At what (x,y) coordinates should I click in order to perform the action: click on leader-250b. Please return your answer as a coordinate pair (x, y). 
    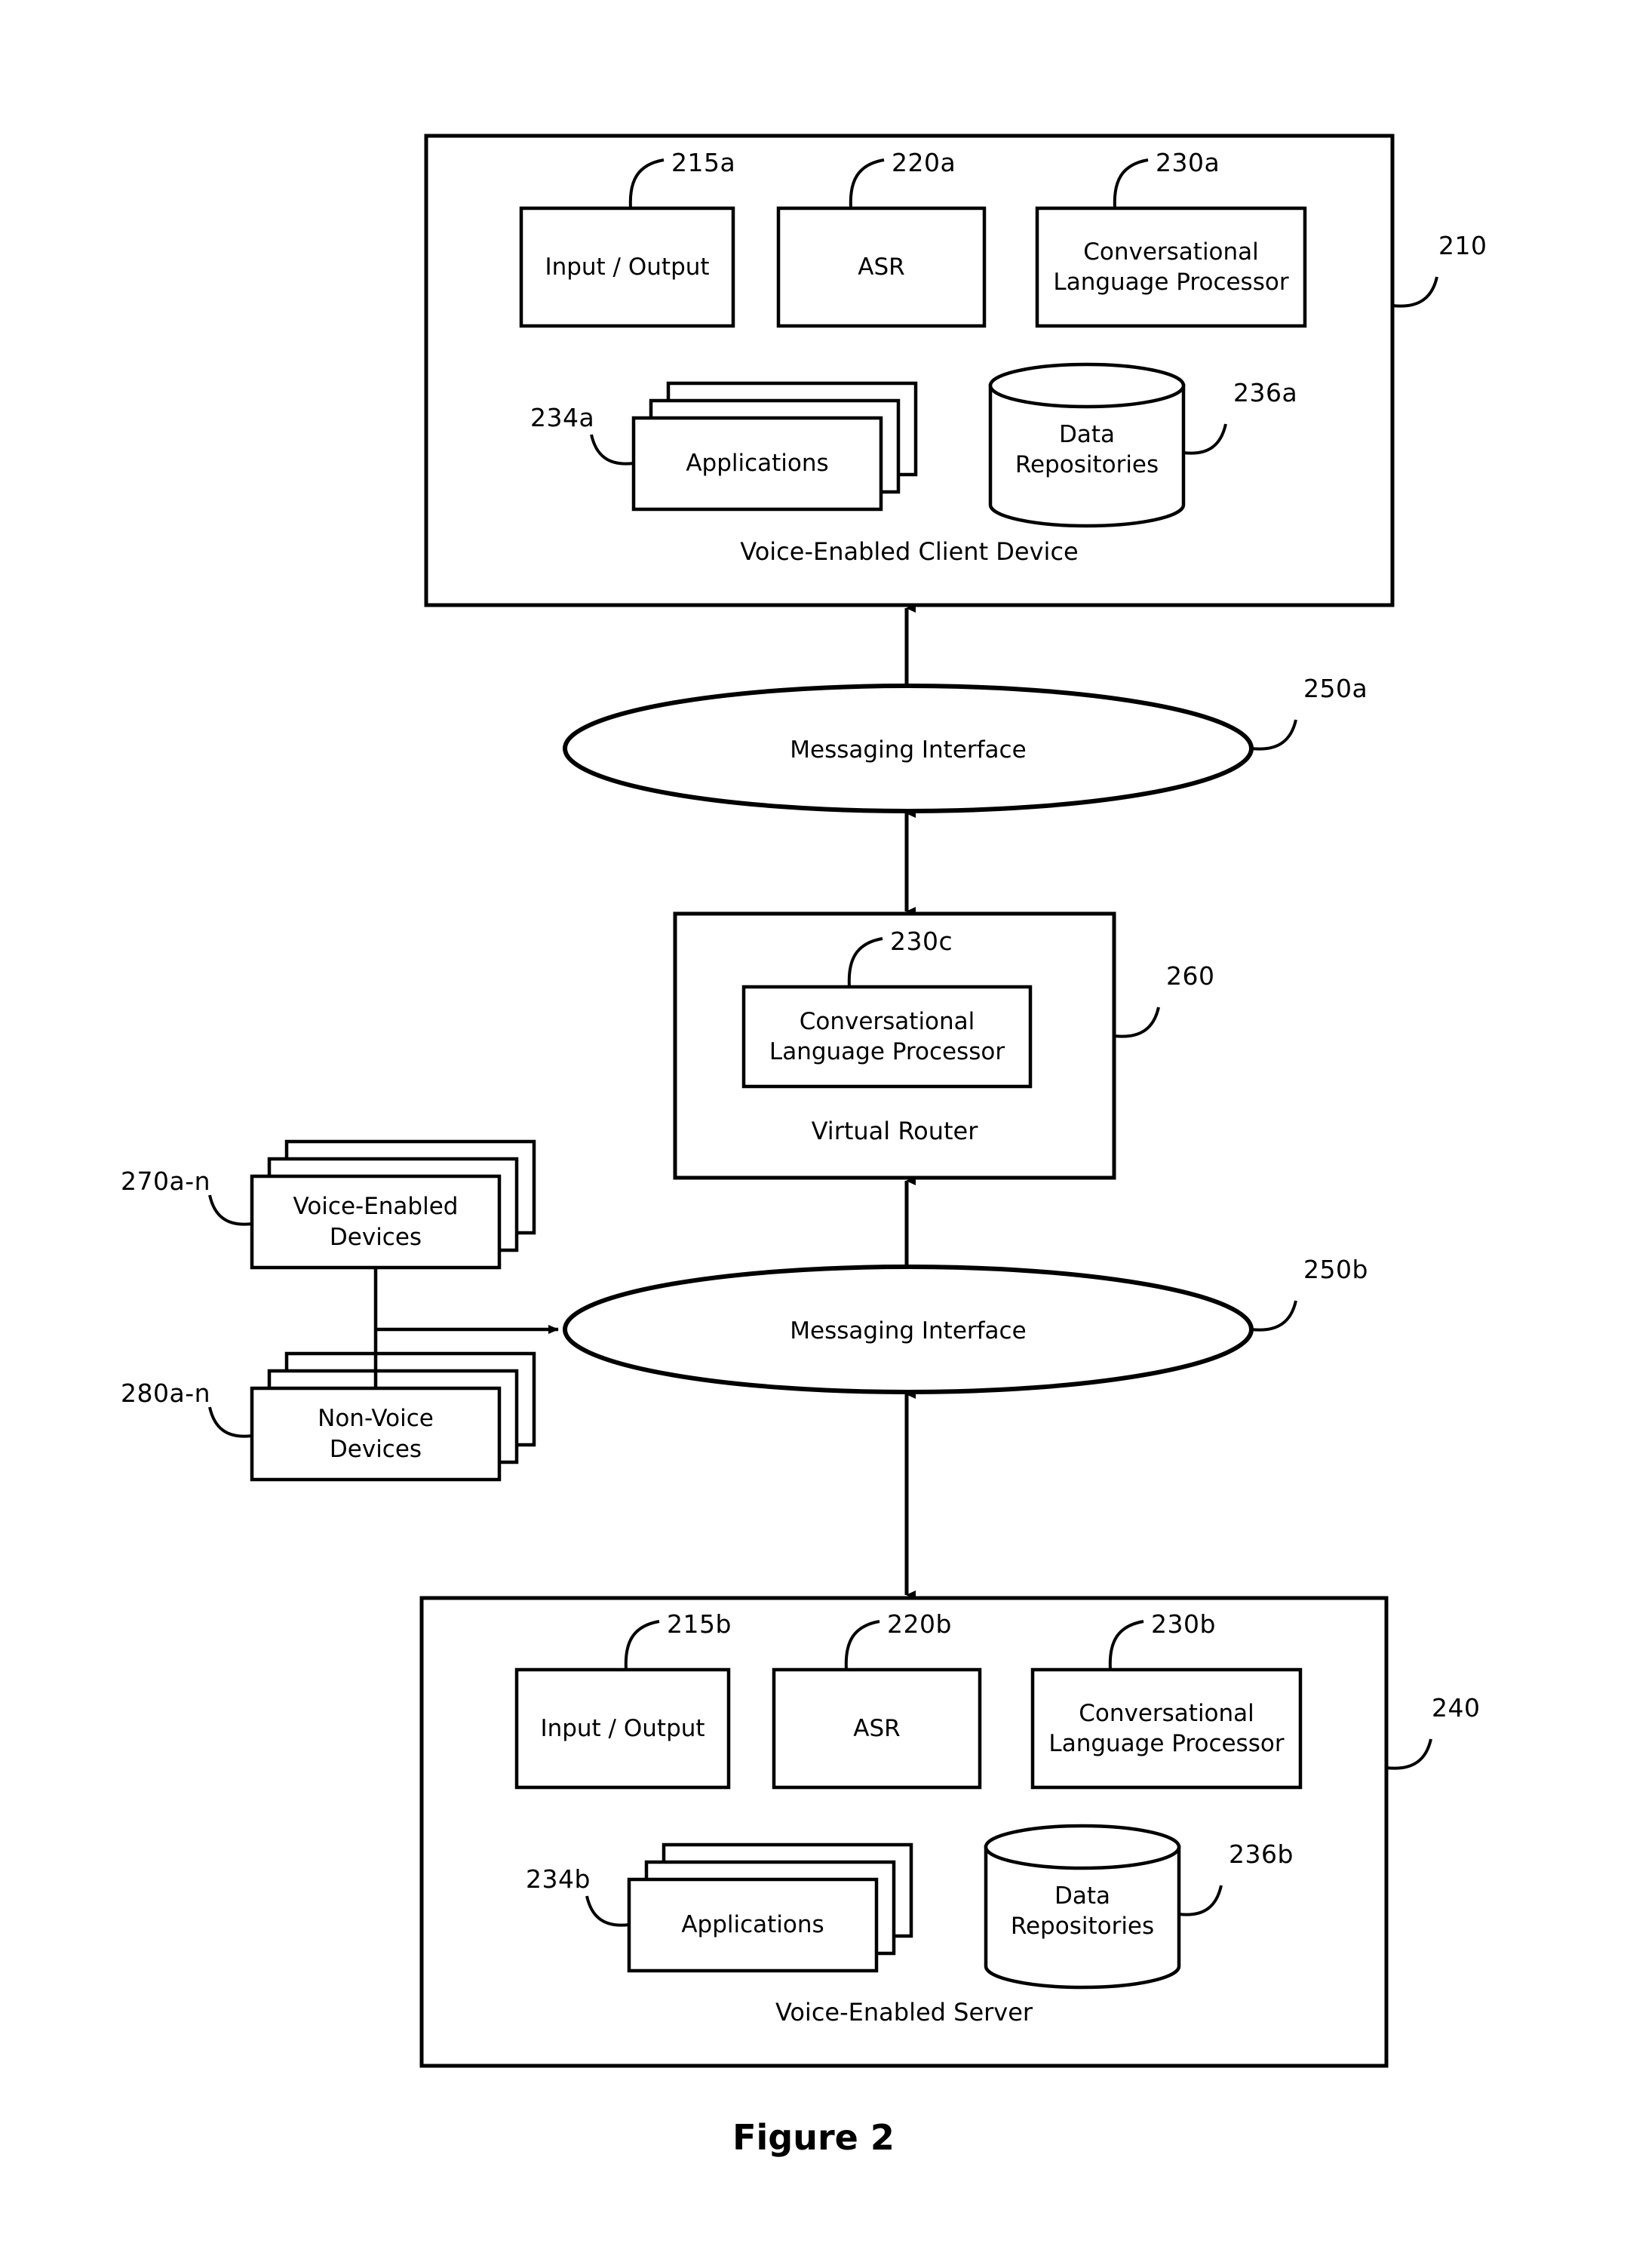
    Looking at the image, I should click on (1274, 1316).